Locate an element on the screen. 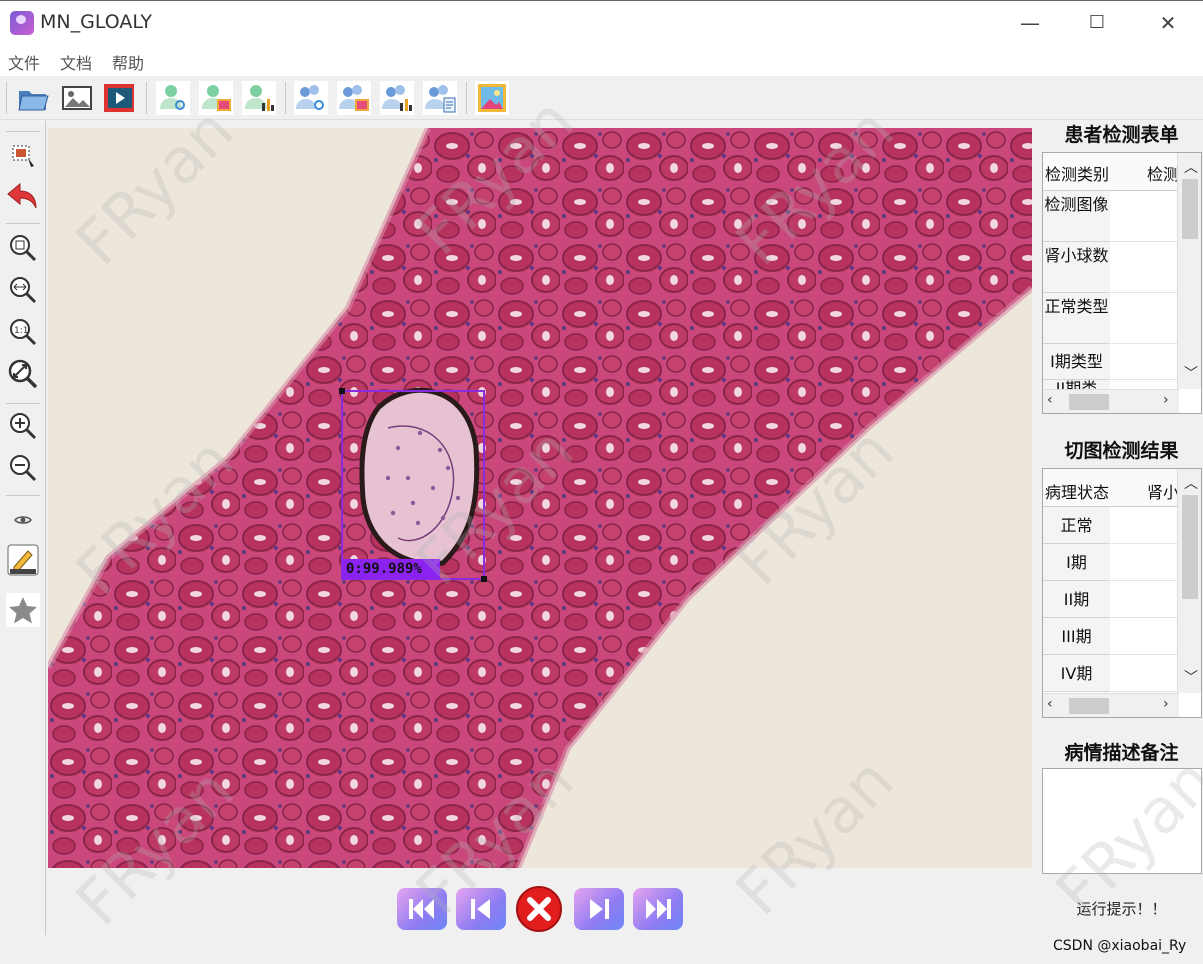 The height and width of the screenshot is (964, 1203). patient-diagnose-icon is located at coordinates (173, 98).